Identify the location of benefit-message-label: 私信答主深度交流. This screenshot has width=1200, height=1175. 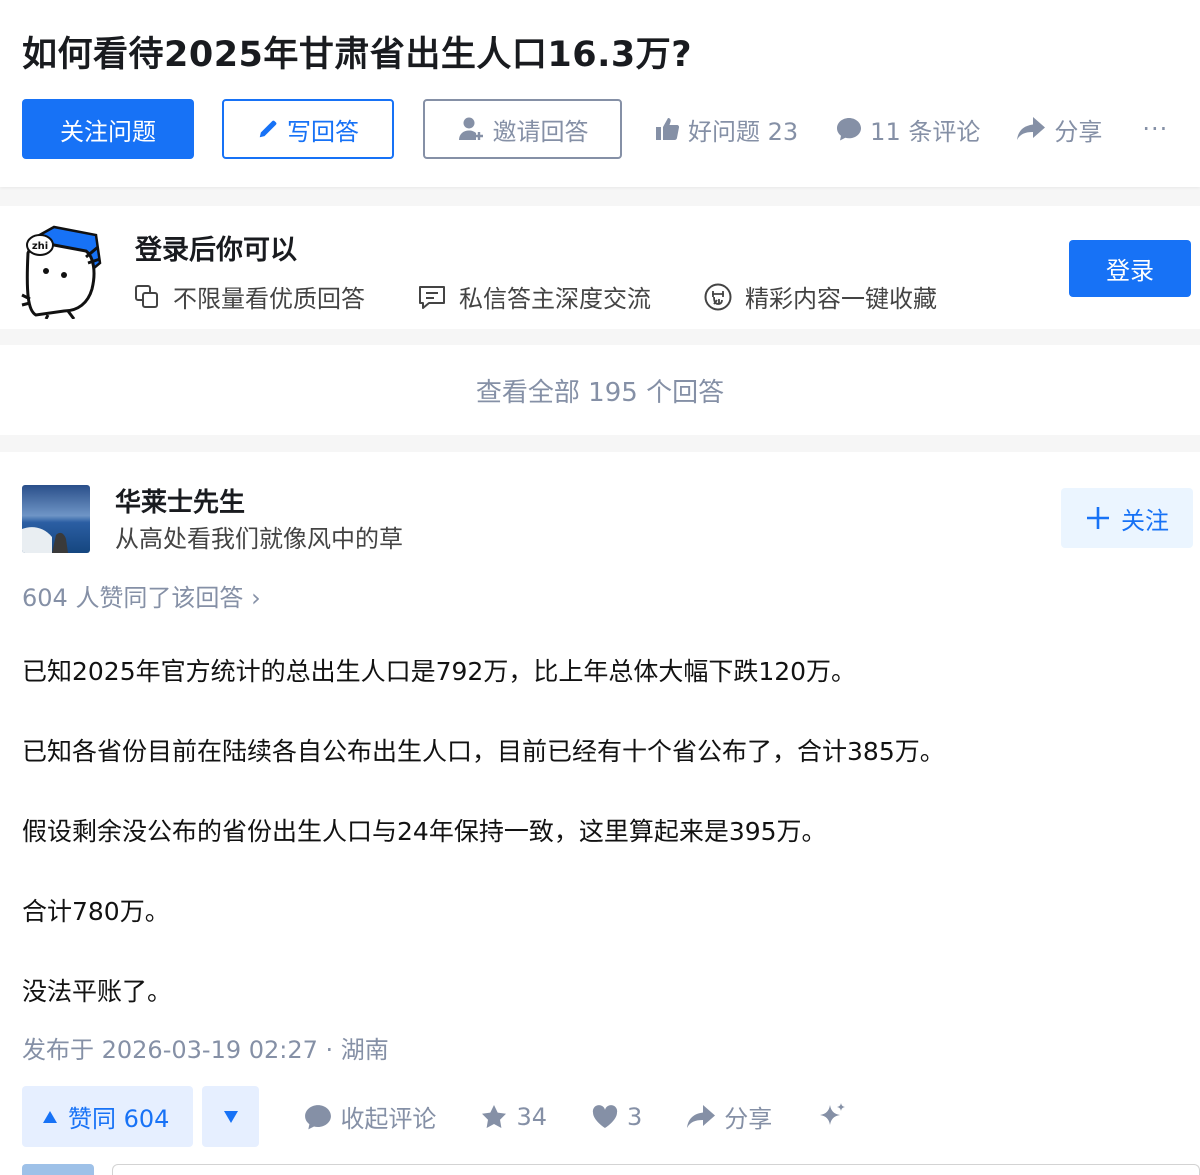
(555, 299).